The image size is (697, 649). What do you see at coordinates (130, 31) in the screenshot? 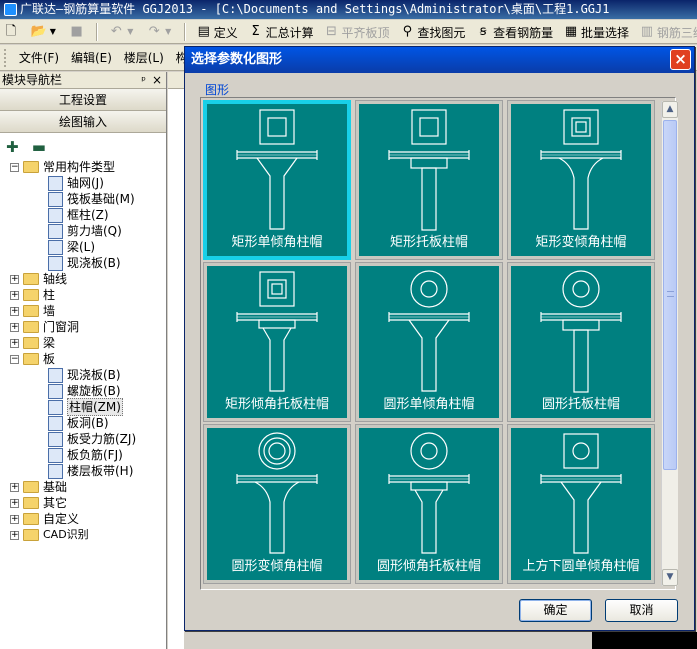
I see `dropdown-arrow-icon: ▼` at bounding box center [130, 31].